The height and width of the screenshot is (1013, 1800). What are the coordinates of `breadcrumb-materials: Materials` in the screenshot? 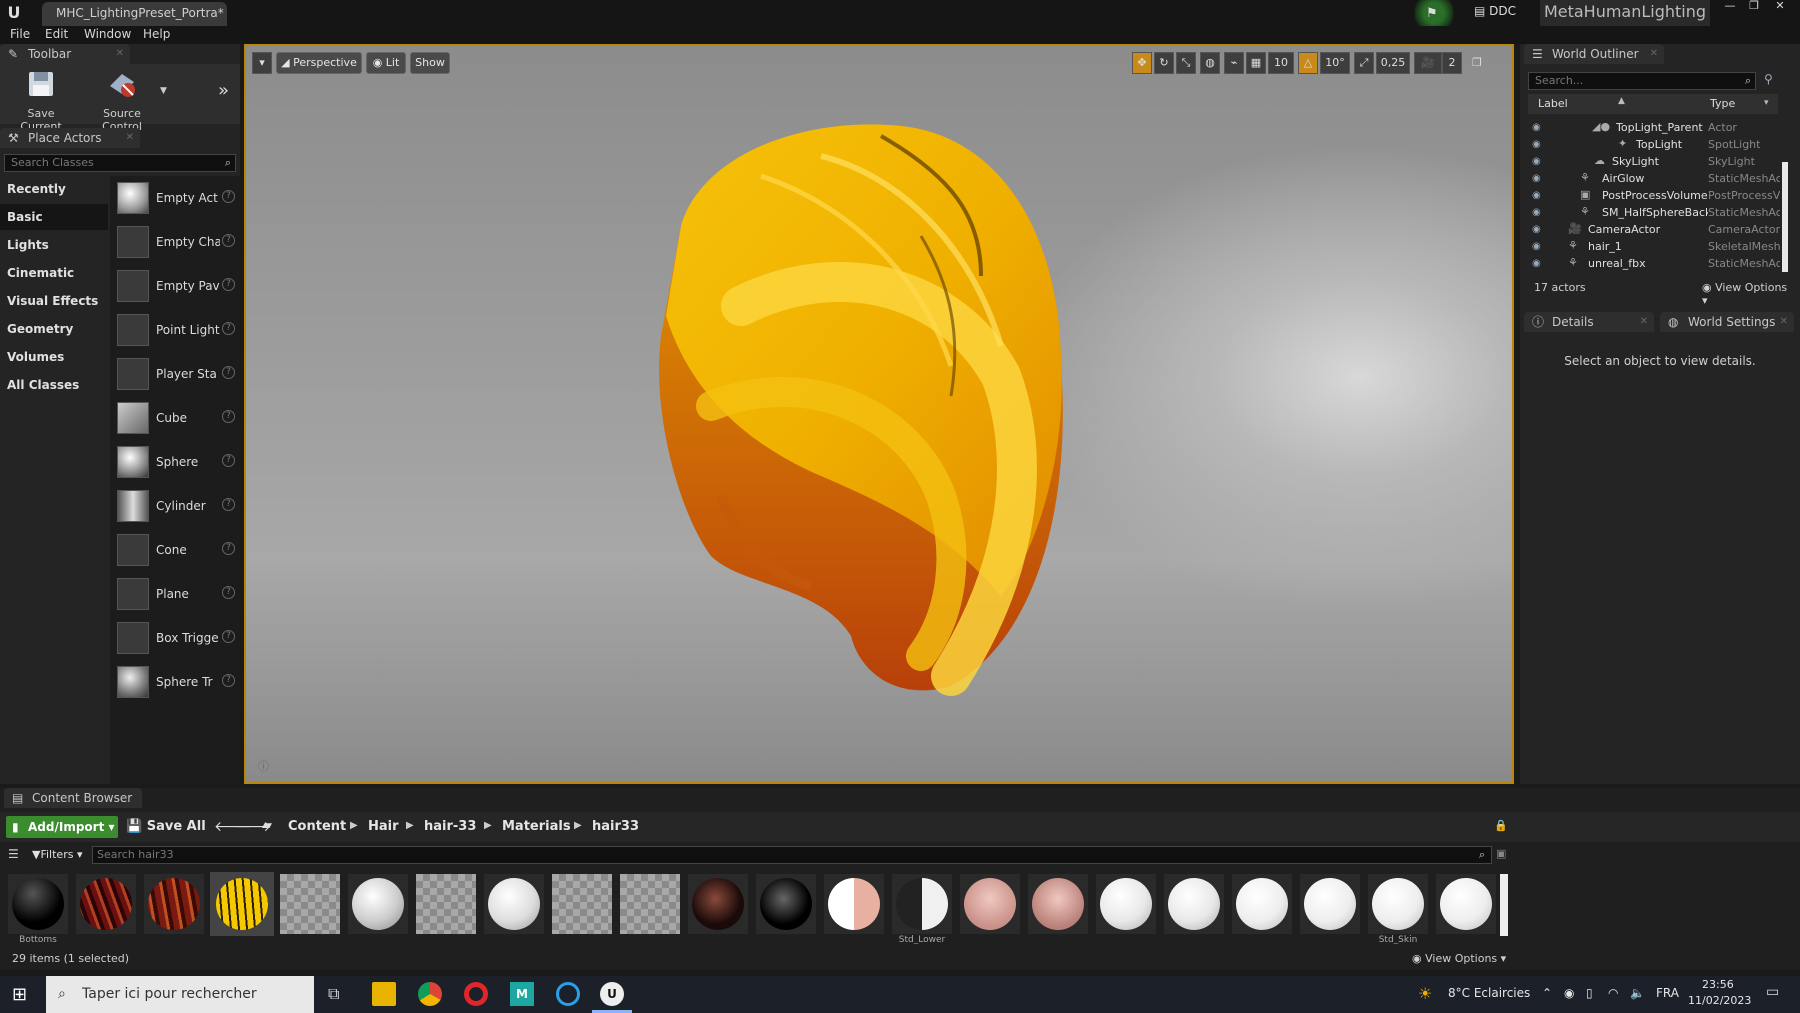 It's located at (536, 826).